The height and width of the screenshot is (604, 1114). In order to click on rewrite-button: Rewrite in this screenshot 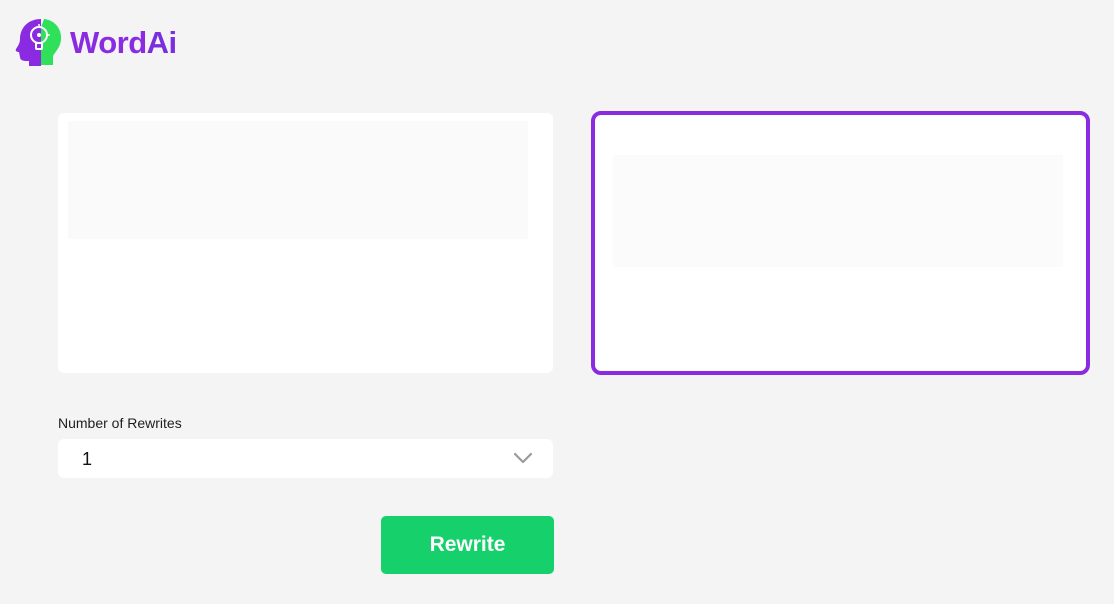, I will do `click(467, 545)`.